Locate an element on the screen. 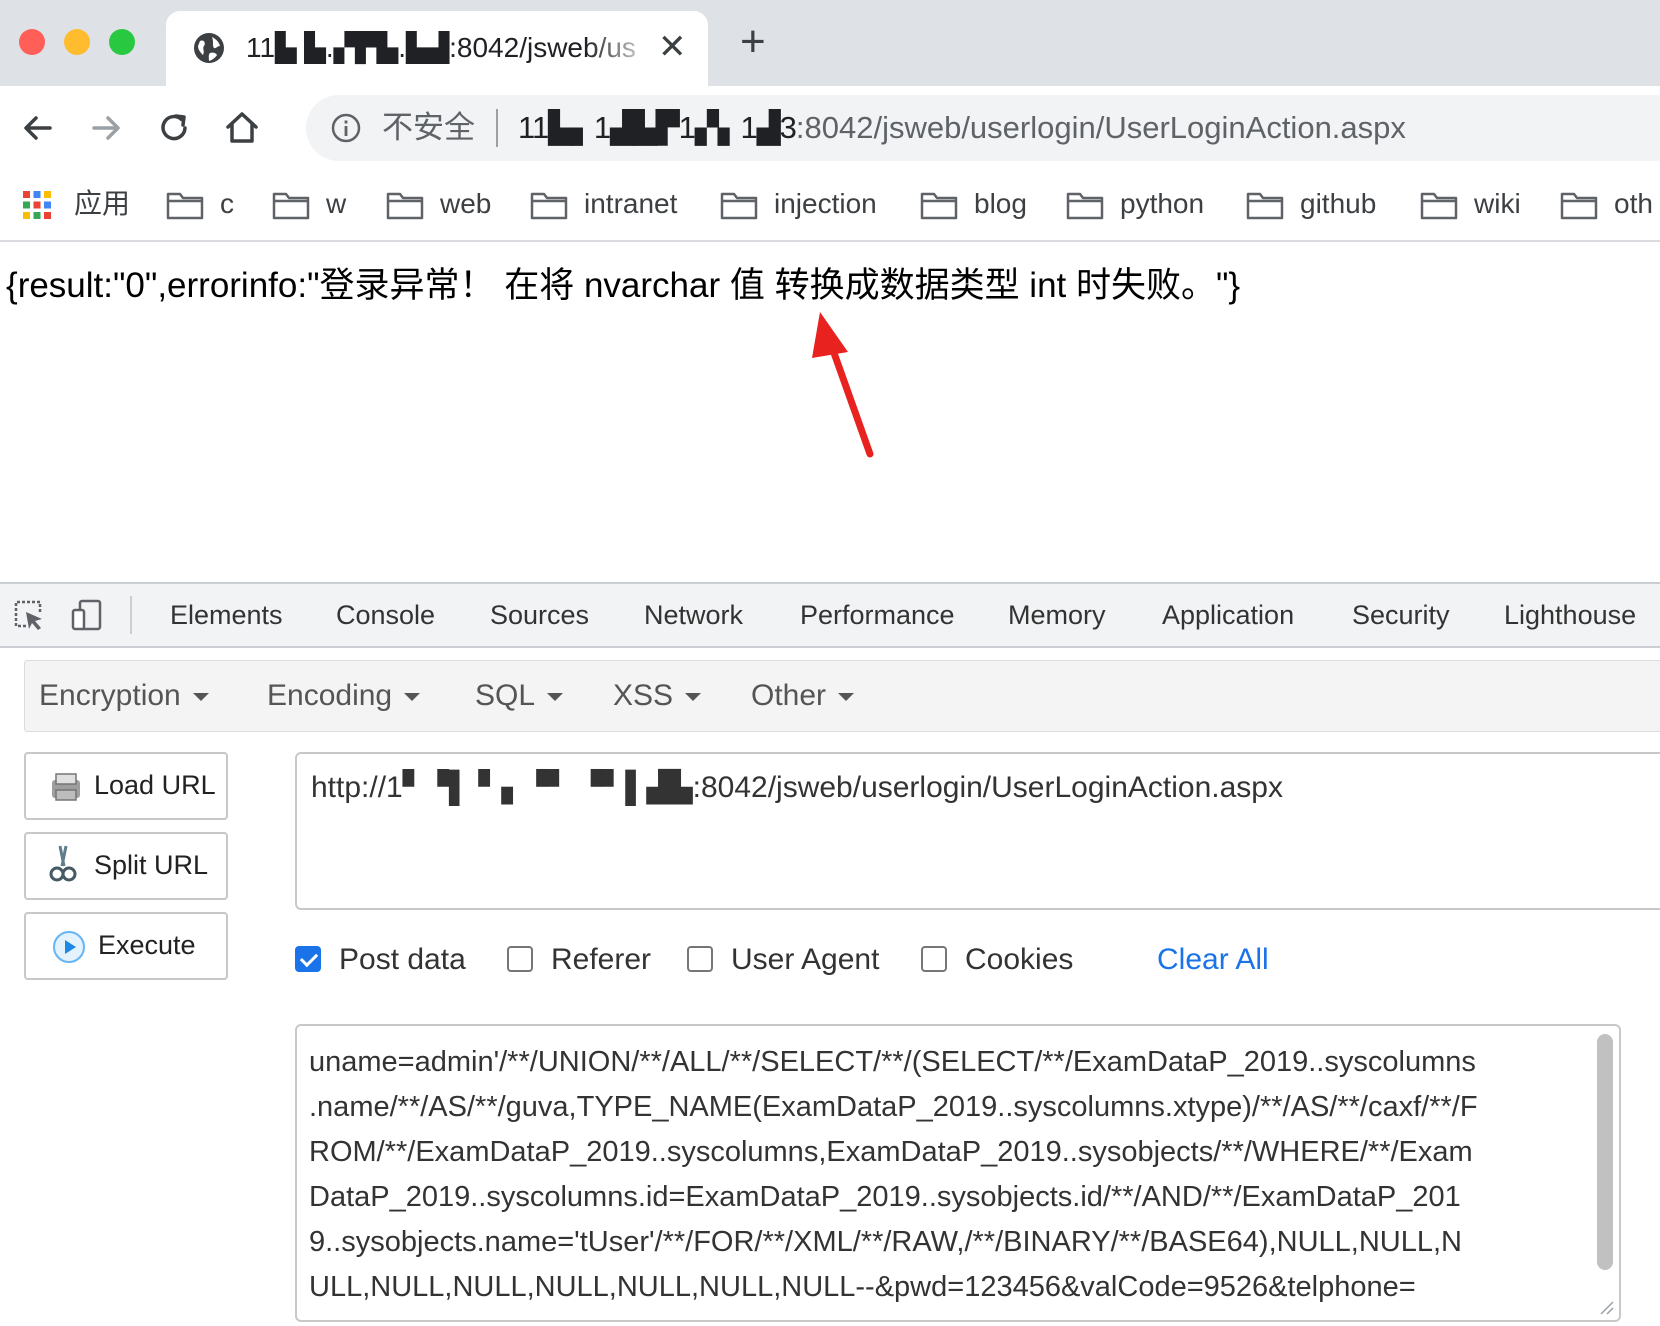 The image size is (1660, 1326). bookmark-label: python is located at coordinates (1162, 203).